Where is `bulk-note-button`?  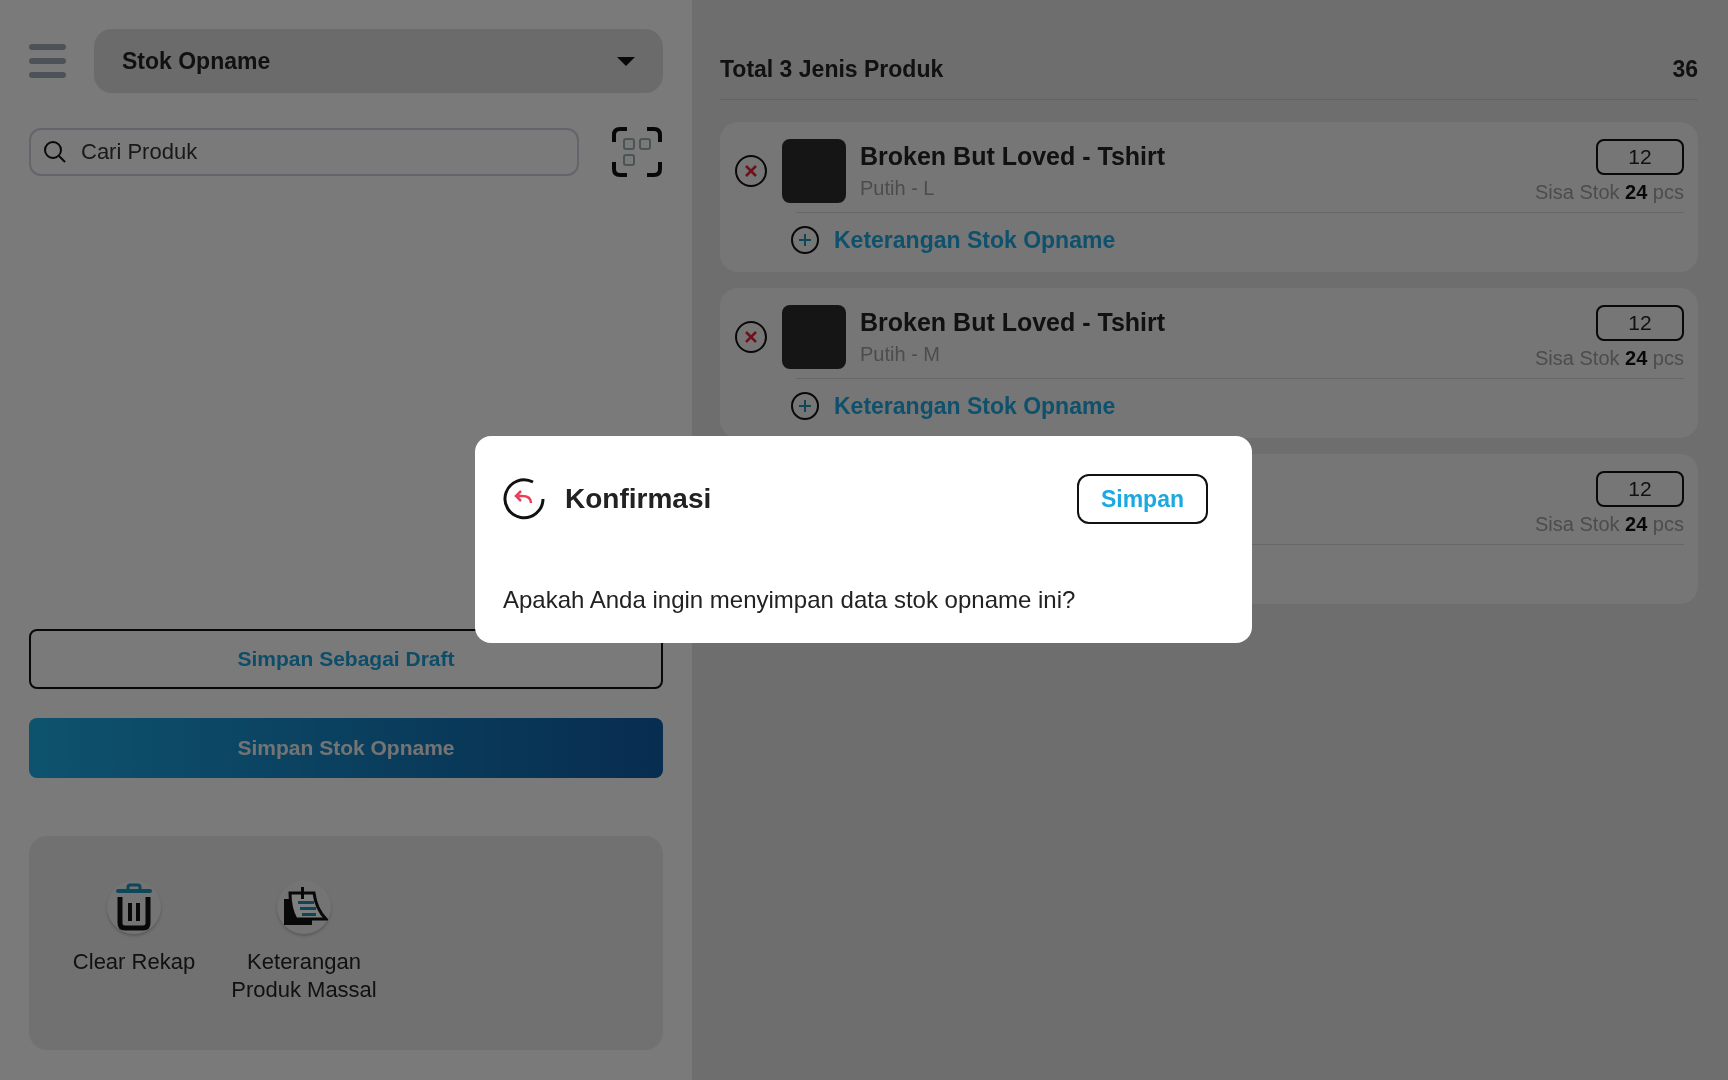
bulk-note-button is located at coordinates (304, 907).